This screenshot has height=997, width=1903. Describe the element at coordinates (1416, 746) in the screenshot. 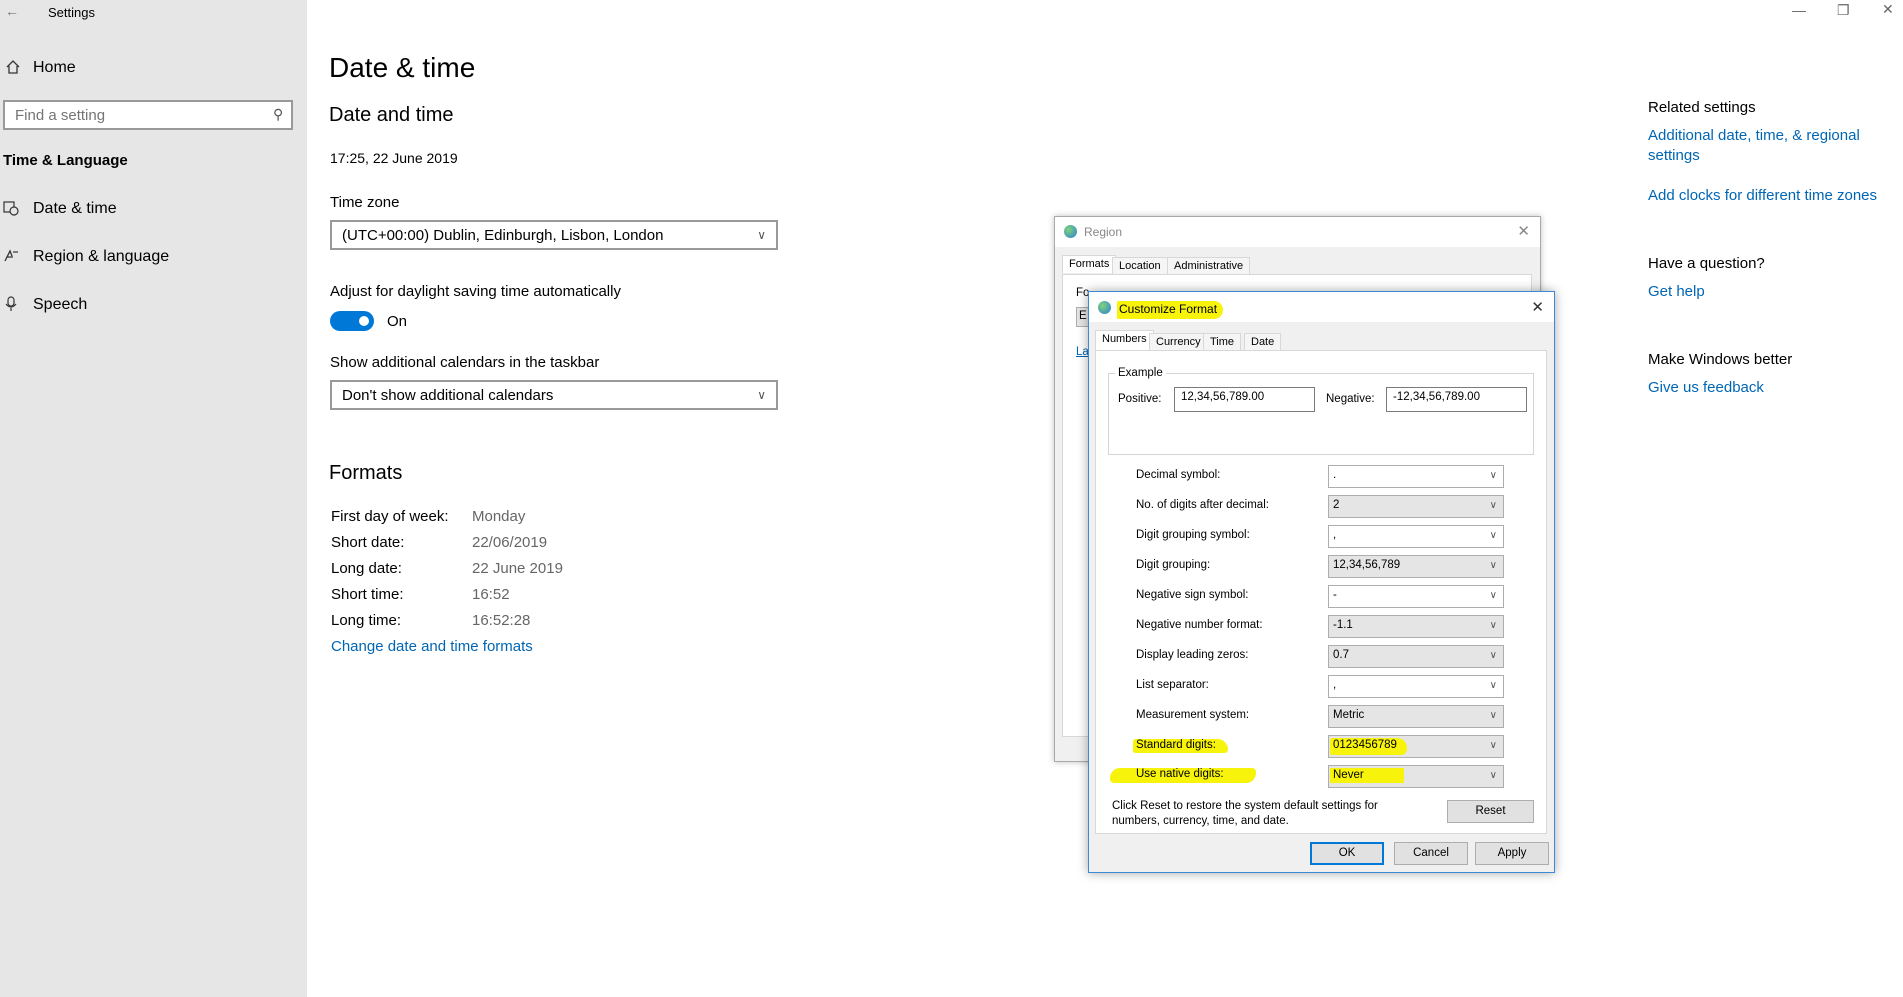

I see `standard-digits-combo: 0123456789 ∨` at that location.